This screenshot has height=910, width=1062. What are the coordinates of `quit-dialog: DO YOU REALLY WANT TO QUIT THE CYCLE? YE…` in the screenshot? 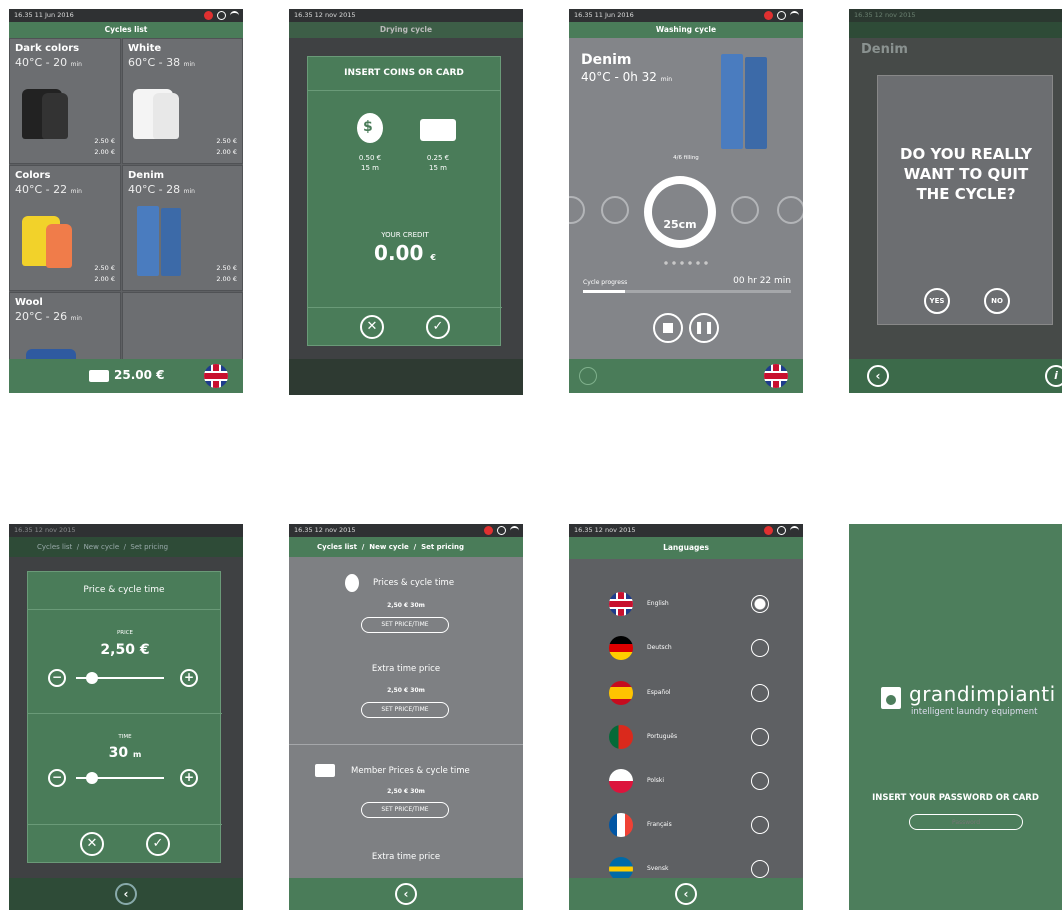 It's located at (965, 200).